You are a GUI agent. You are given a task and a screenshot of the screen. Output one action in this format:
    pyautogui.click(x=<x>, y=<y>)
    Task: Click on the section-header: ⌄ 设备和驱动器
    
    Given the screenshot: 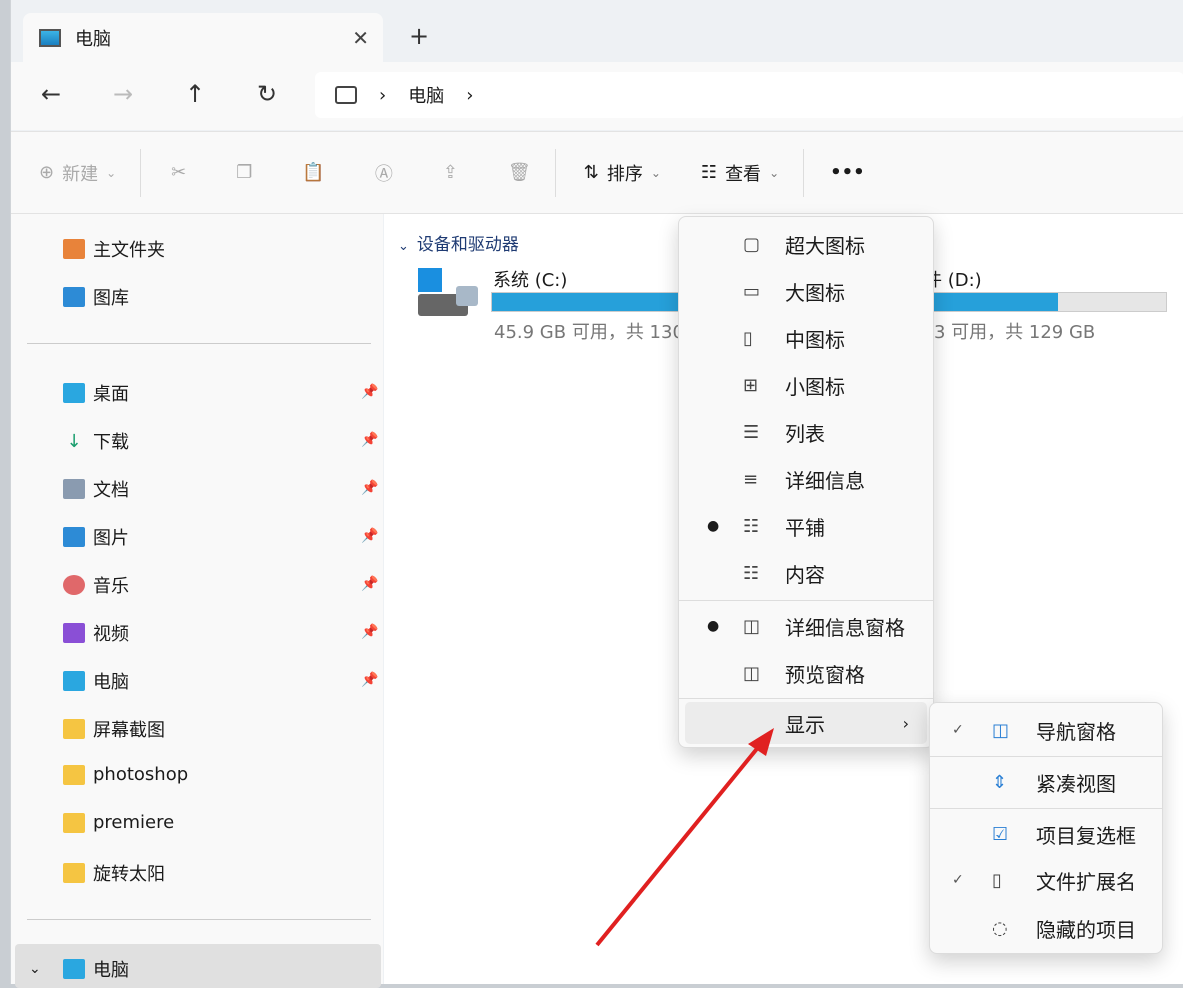 What is the action you would take?
    pyautogui.click(x=458, y=242)
    